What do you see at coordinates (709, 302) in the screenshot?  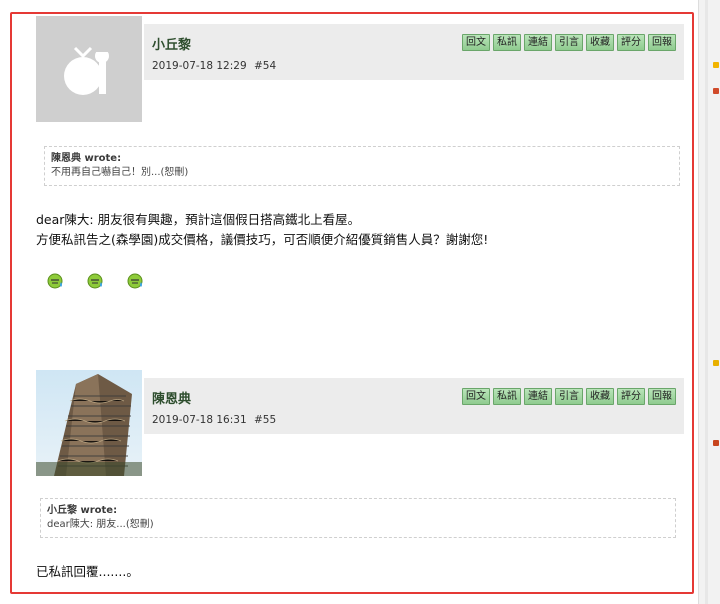 I see `page-scroll-edge` at bounding box center [709, 302].